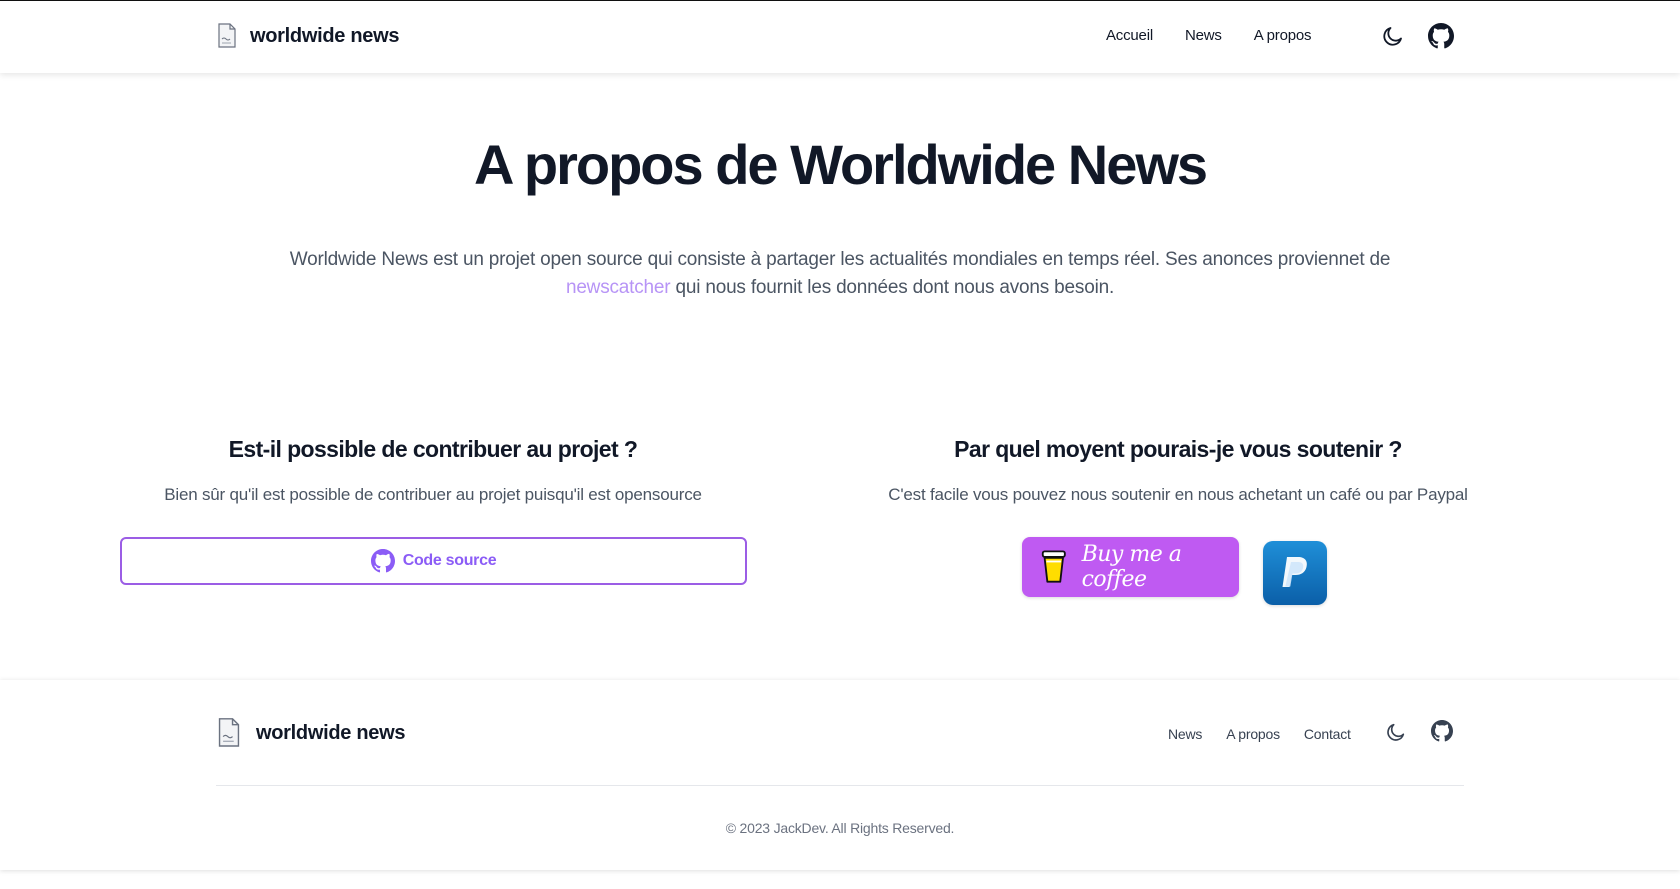 The image size is (1680, 889). I want to click on footer-brand-name: worldwide news, so click(331, 732).